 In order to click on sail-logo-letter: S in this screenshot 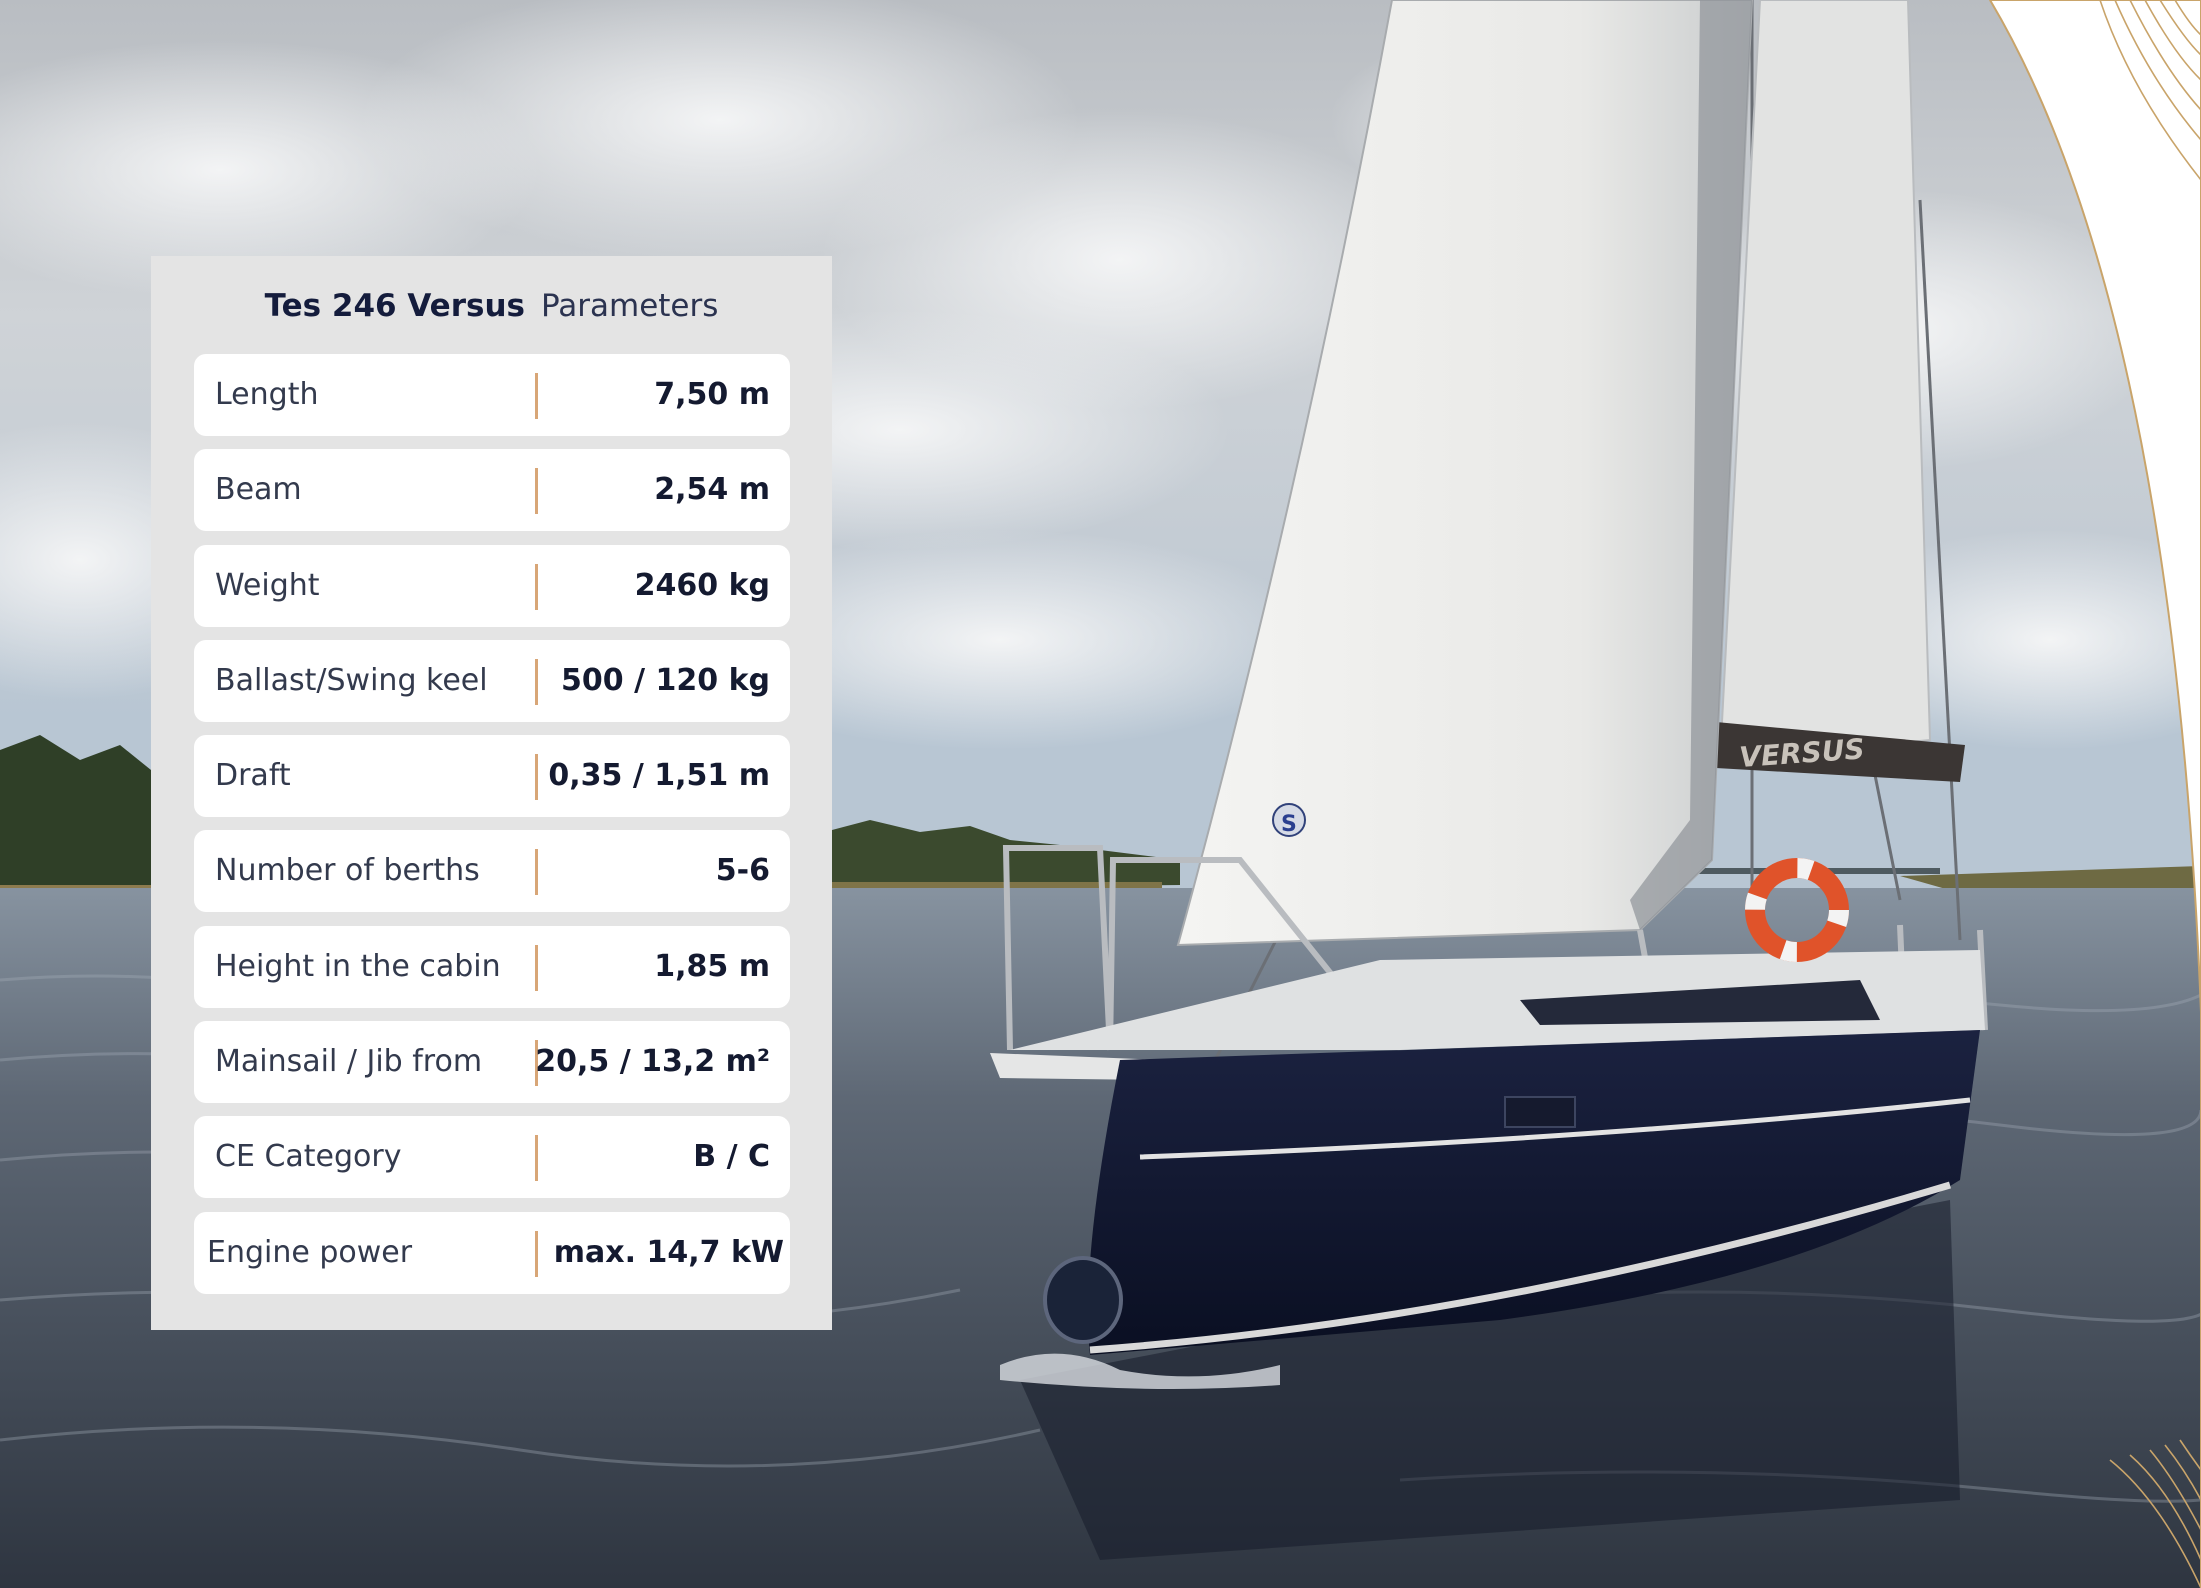, I will do `click(1289, 824)`.